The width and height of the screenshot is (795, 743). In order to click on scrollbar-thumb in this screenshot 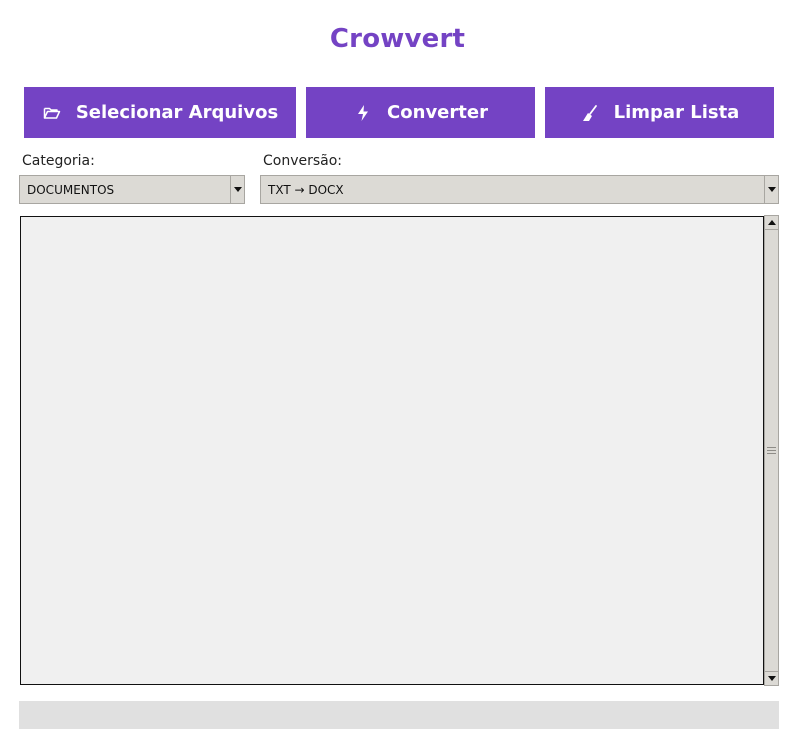, I will do `click(771, 450)`.